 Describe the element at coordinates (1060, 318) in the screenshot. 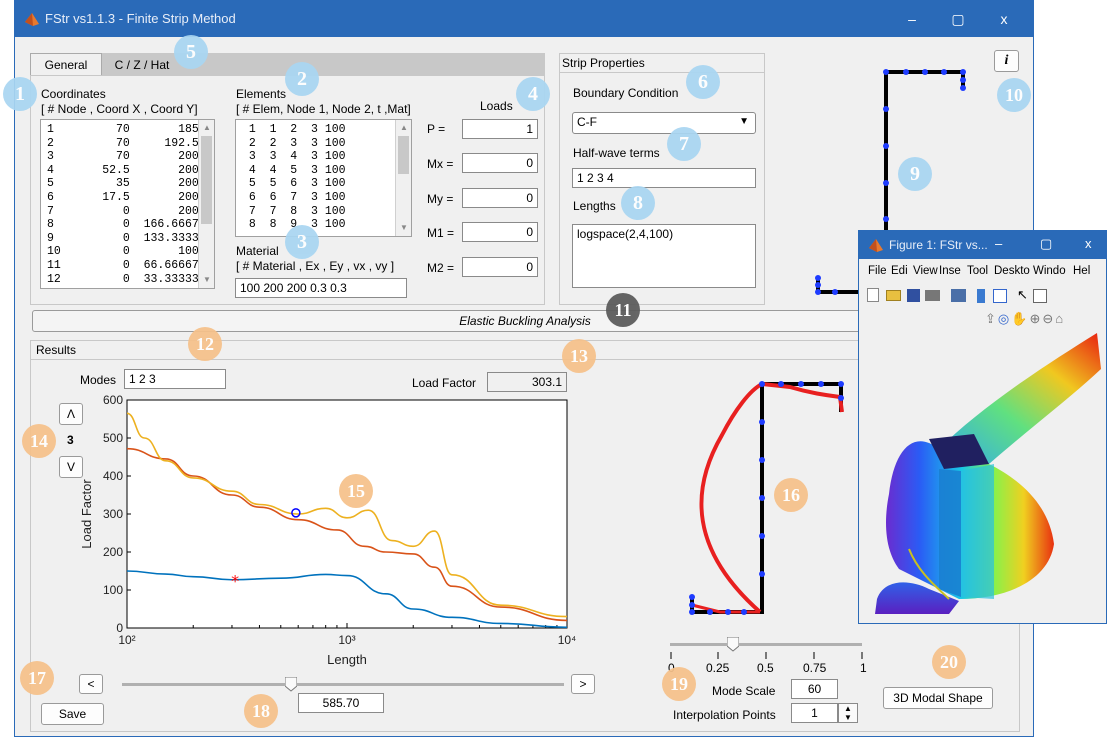

I see `home-icon: ⌂` at that location.